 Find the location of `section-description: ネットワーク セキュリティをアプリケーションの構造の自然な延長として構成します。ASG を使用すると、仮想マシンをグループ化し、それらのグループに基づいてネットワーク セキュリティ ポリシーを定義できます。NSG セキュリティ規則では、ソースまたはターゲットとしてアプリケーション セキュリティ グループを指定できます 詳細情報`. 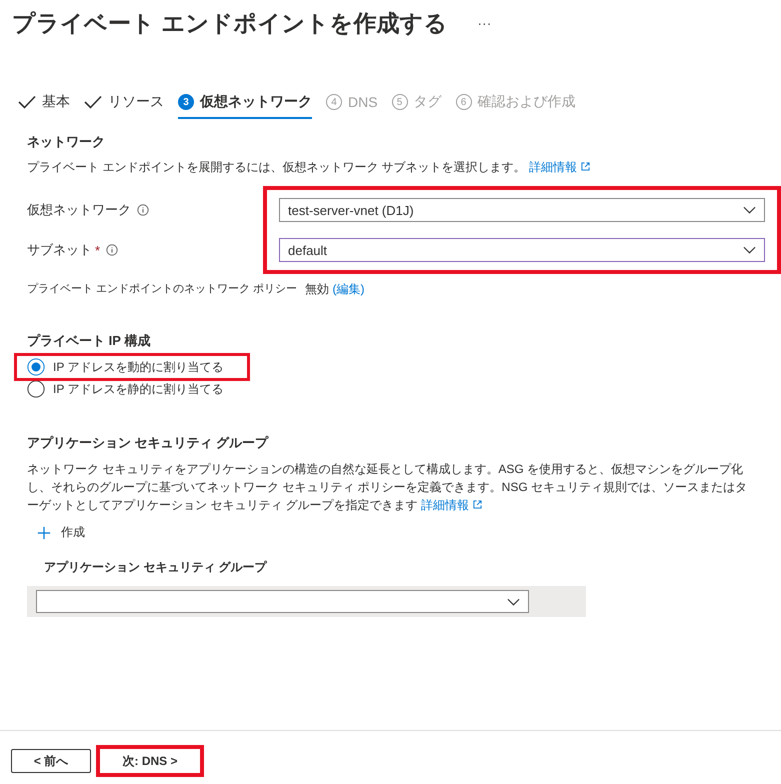

section-description: ネットワーク セキュリティをアプリケーションの構造の自然な延長として構成します。ASG を使用すると、仮想マシンをグループ化し、それらのグループに基づいてネットワーク セキュリティ ポリシーを定義できます。NSG セキュリティ規則では、ソースまたはターゲットとしてアプリケーション セキュリティ グループを指定できます 詳細情報 is located at coordinates (387, 487).